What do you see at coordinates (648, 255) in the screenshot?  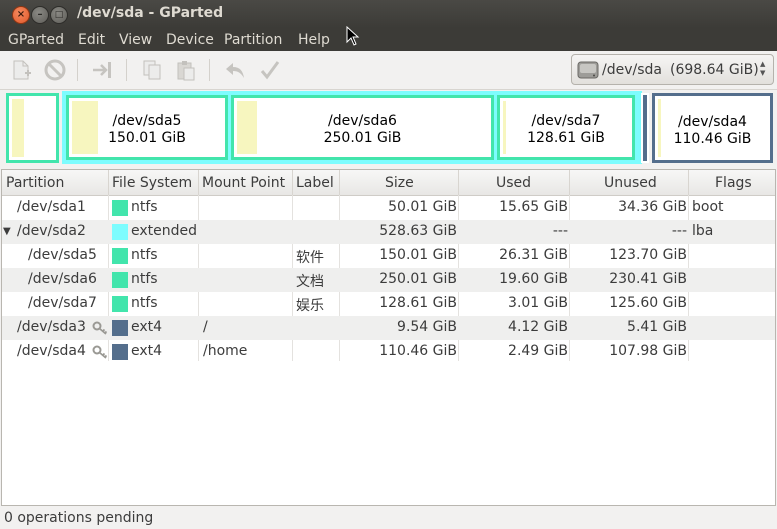 I see `cell-unused: 123.70 GiB` at bounding box center [648, 255].